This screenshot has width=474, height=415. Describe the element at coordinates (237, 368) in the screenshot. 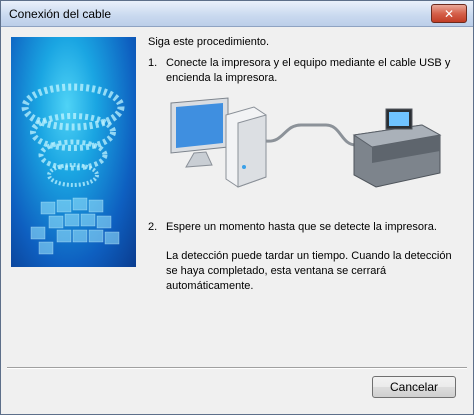

I see `footer-divider` at that location.